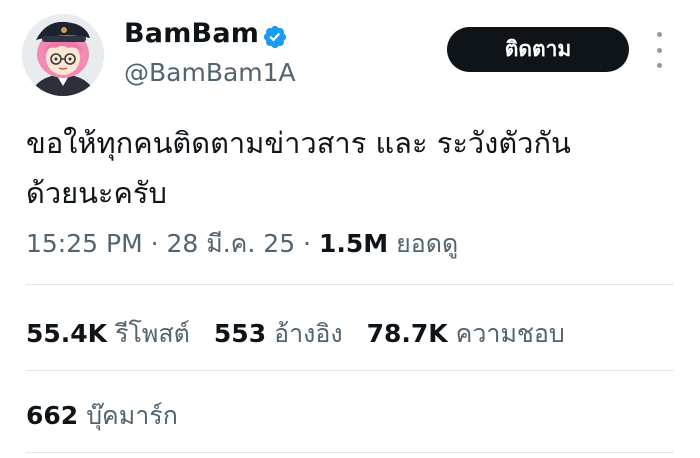 This screenshot has width=700, height=458. I want to click on likes-stat: 78.7K ความชอบ, so click(466, 334).